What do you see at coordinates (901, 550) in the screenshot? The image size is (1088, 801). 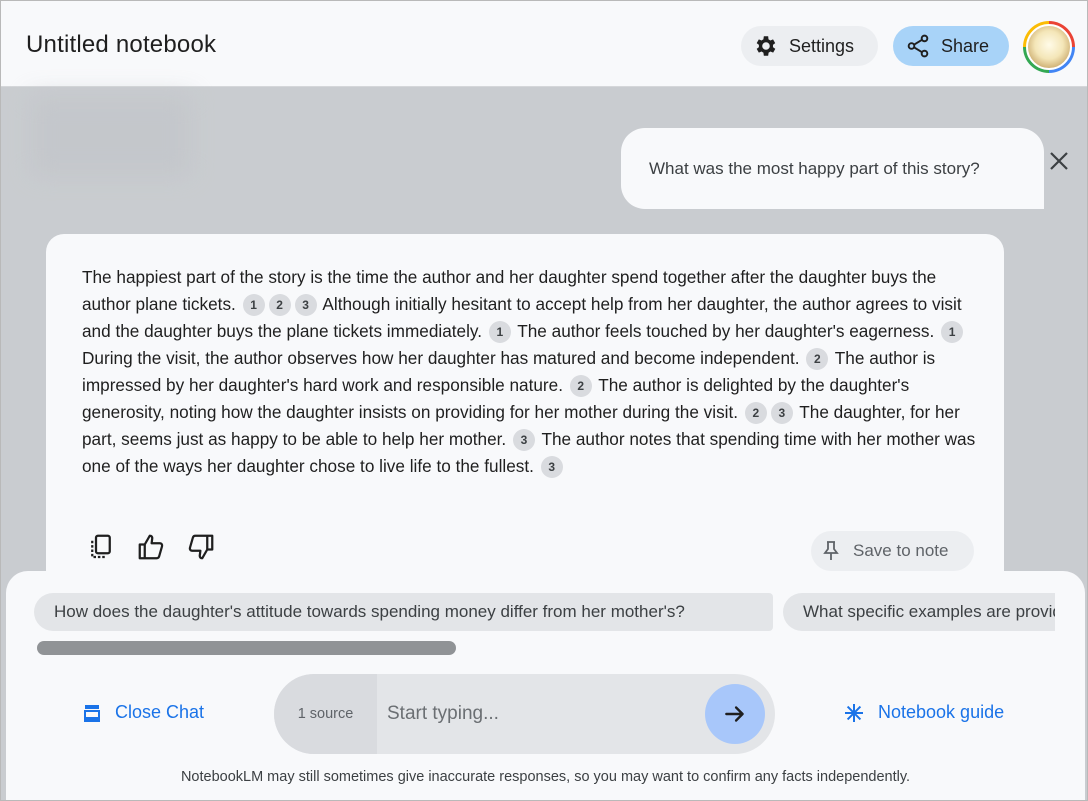 I see `save-to-note-label: Save to note` at bounding box center [901, 550].